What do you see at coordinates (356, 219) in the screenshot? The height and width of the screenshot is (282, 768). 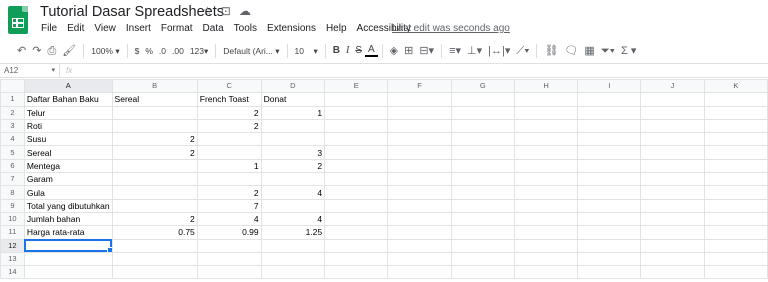 I see `cell-e10` at bounding box center [356, 219].